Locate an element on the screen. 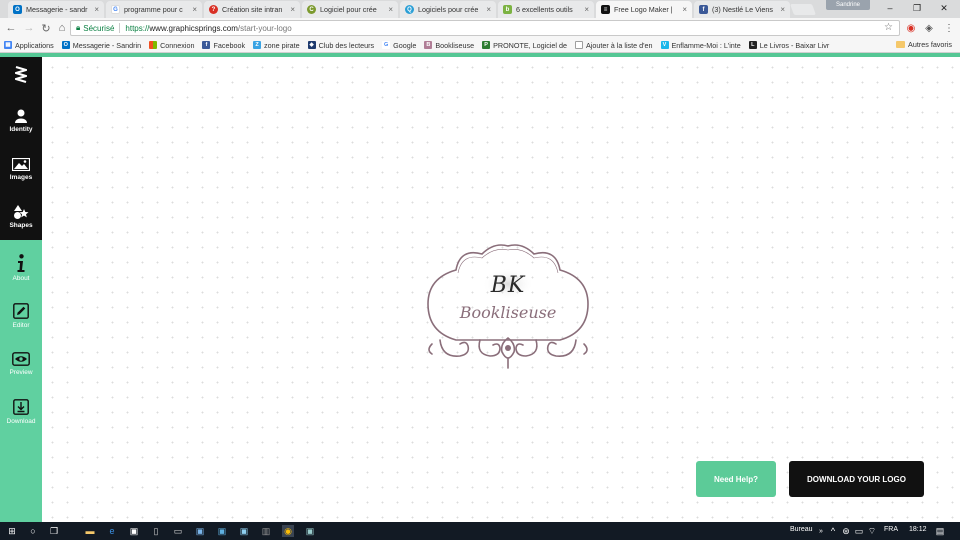  sidebar-item-identity: Identity is located at coordinates (21, 121).